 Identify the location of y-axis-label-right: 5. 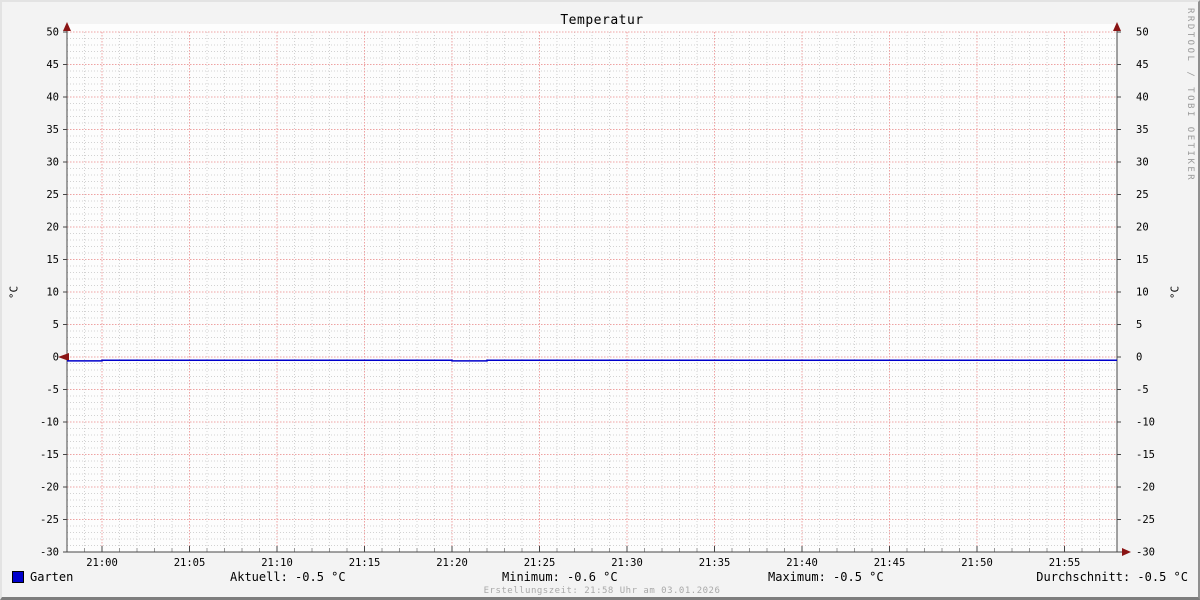
(1139, 325).